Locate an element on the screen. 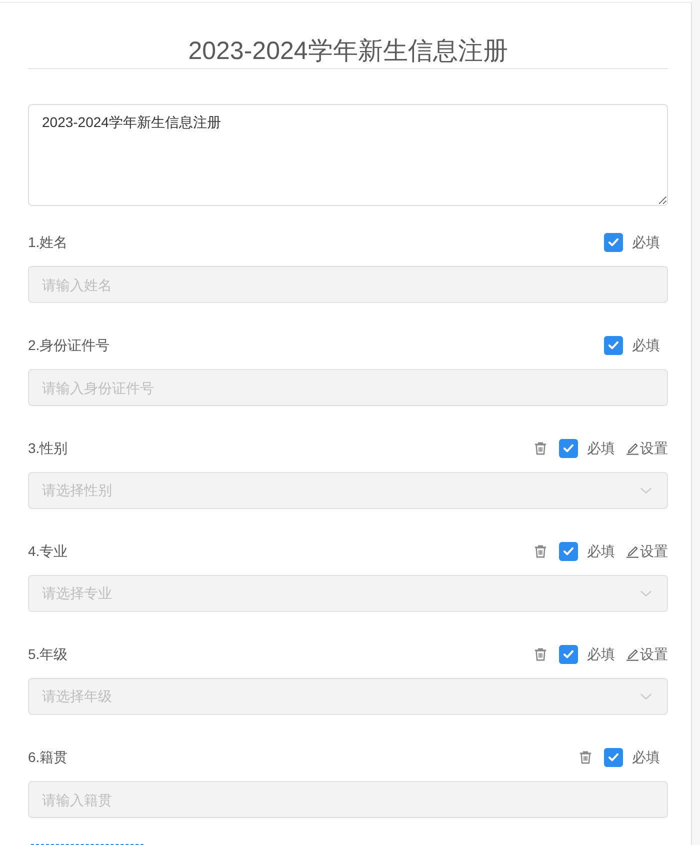  question-label: 1.姓名 is located at coordinates (48, 242).